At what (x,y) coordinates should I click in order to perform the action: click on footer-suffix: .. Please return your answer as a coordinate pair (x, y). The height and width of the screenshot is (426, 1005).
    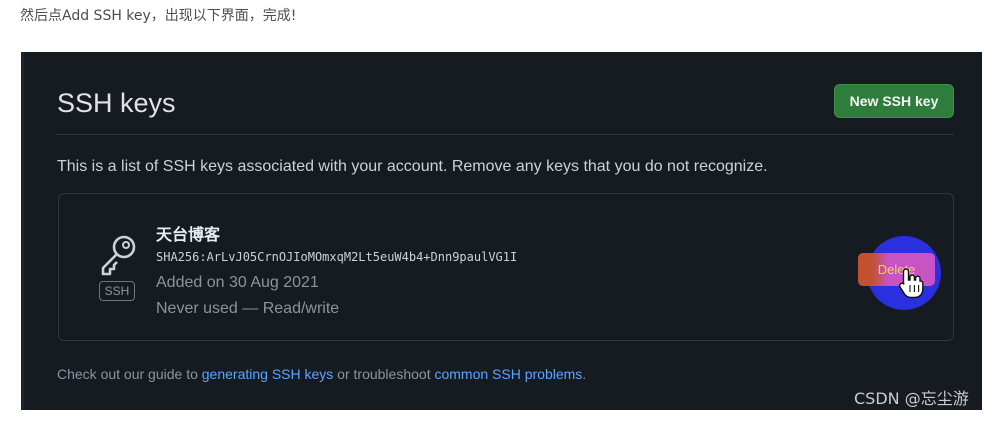
    Looking at the image, I should click on (584, 374).